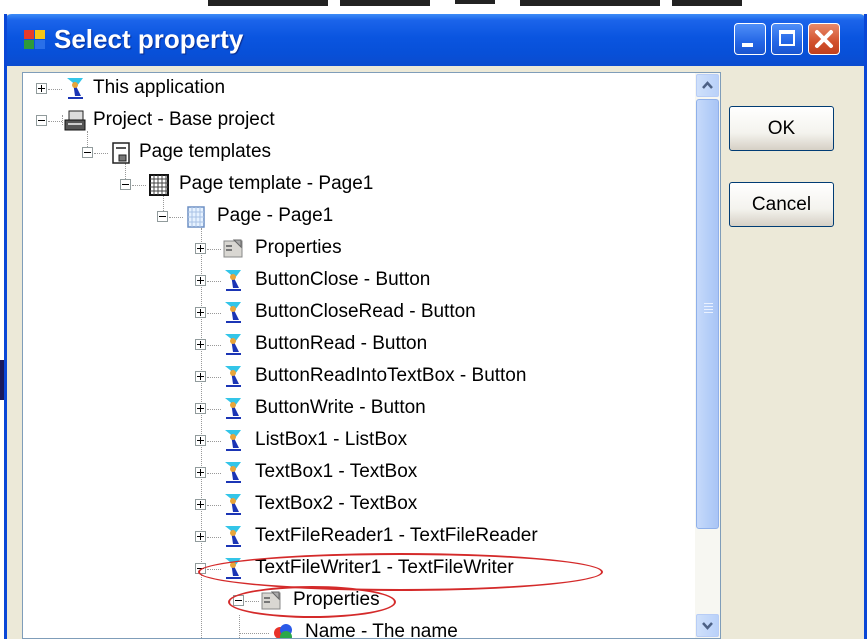 Image resolution: width=867 pixels, height=639 pixels. What do you see at coordinates (747, 45) in the screenshot?
I see `minimize-icon` at bounding box center [747, 45].